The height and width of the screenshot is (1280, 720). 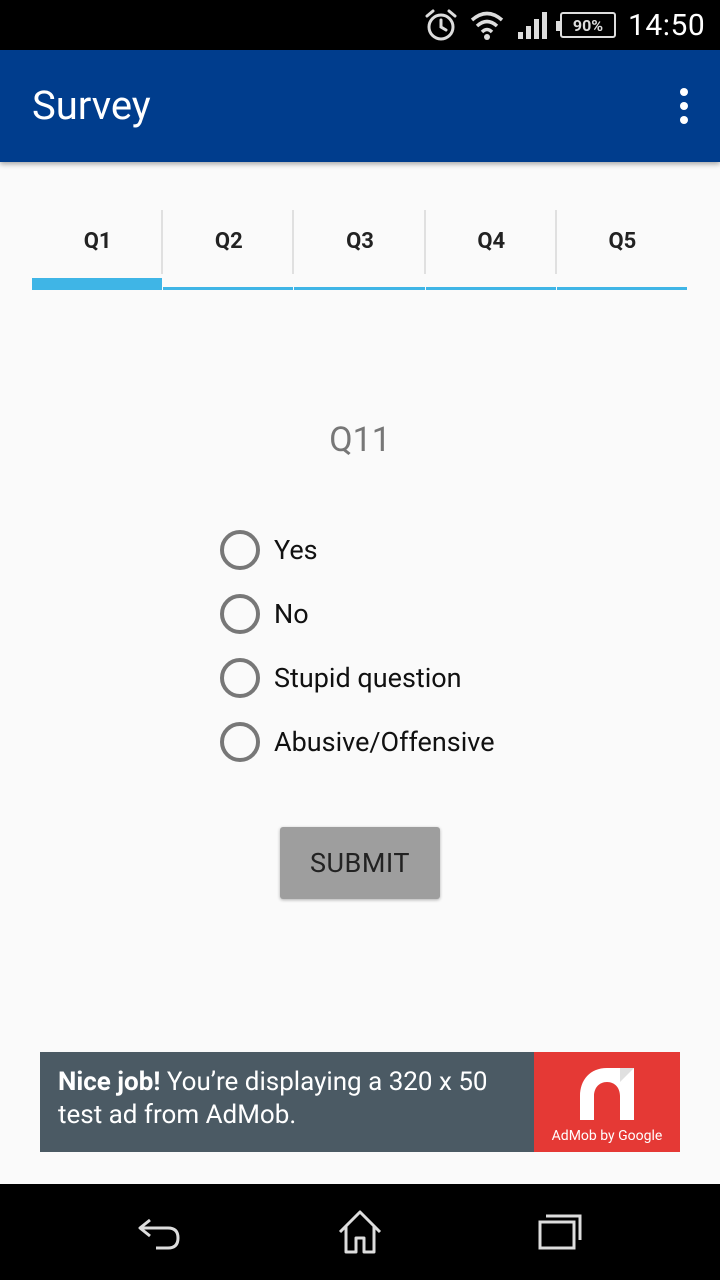 I want to click on tab-label: Q5, so click(x=622, y=241).